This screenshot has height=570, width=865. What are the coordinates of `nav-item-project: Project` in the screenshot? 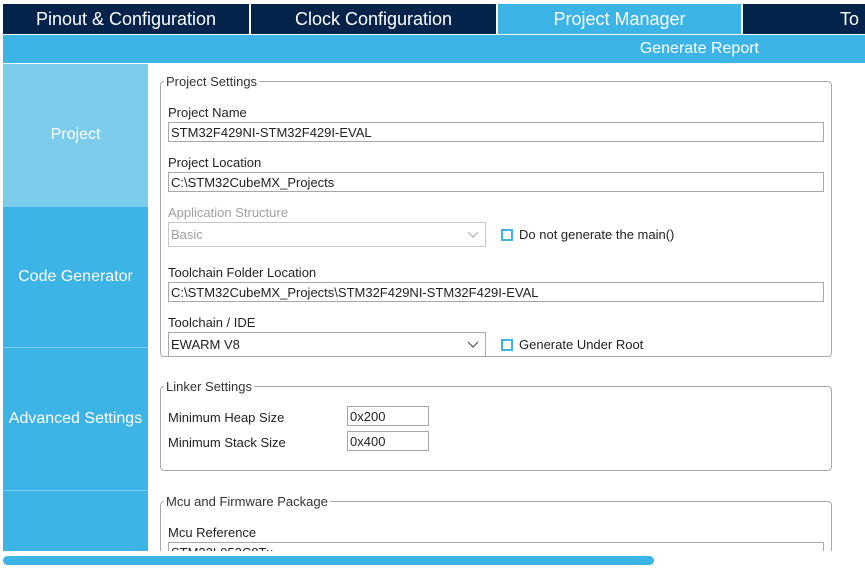 It's located at (75, 135).